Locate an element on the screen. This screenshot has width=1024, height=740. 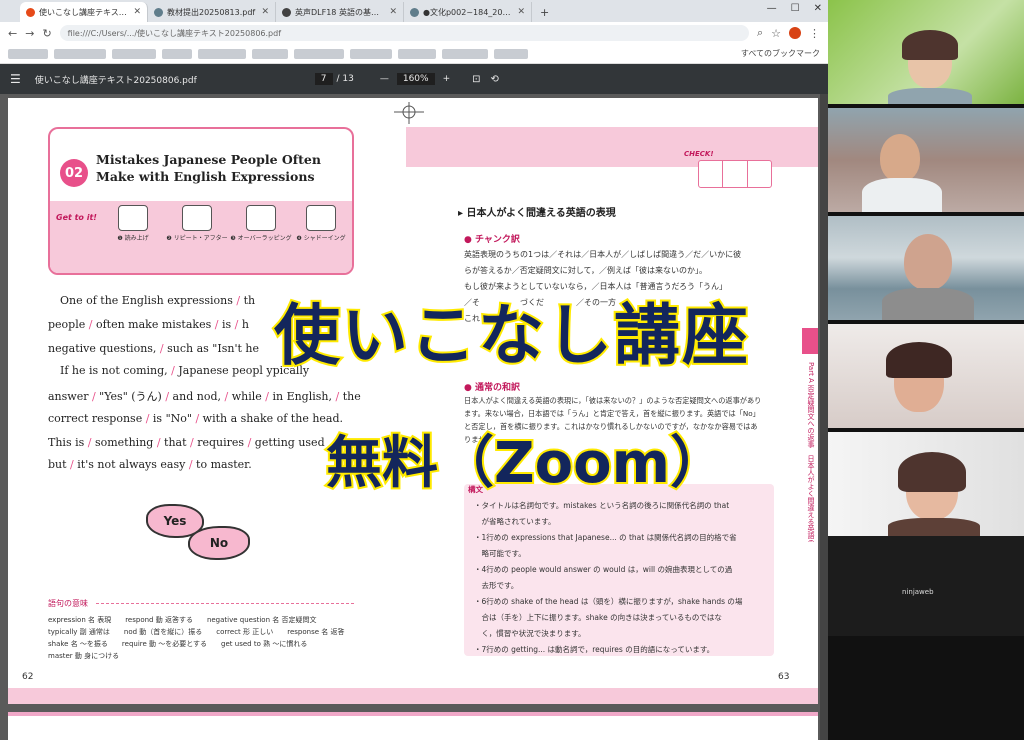
tab-culture-pdf: ●文化p002~184_20250430●... ✕ is located at coordinates (468, 12).